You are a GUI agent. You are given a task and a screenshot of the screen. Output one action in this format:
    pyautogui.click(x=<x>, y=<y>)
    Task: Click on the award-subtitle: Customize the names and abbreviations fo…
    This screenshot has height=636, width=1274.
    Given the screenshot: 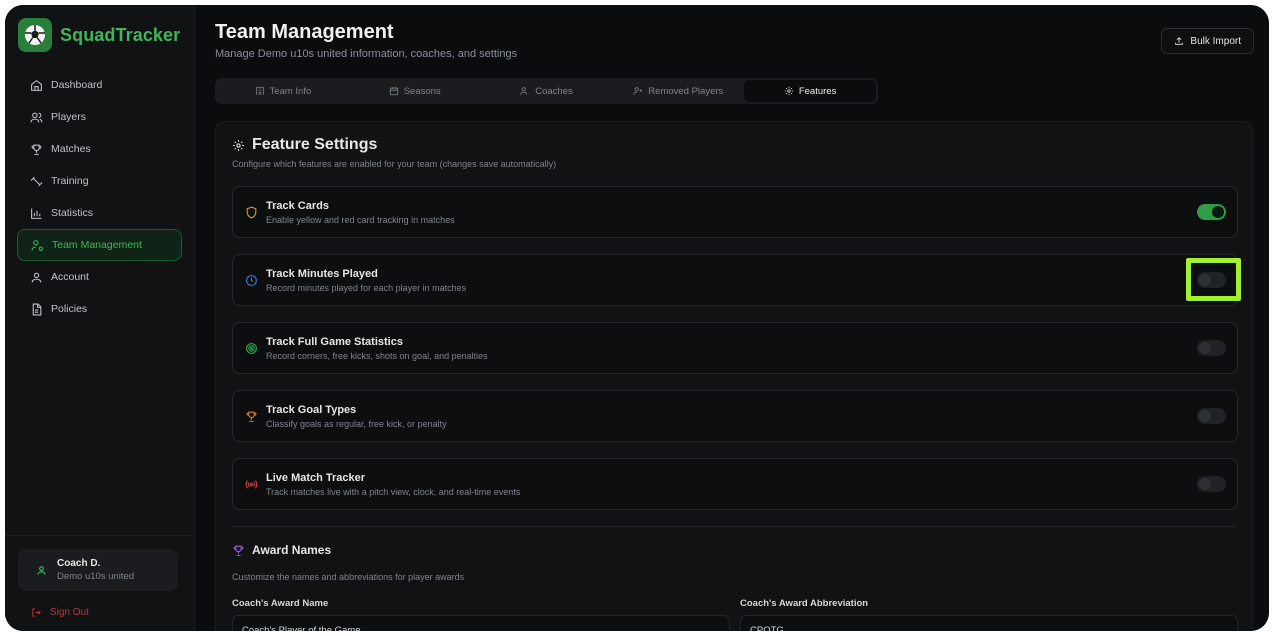 What is the action you would take?
    pyautogui.click(x=348, y=577)
    